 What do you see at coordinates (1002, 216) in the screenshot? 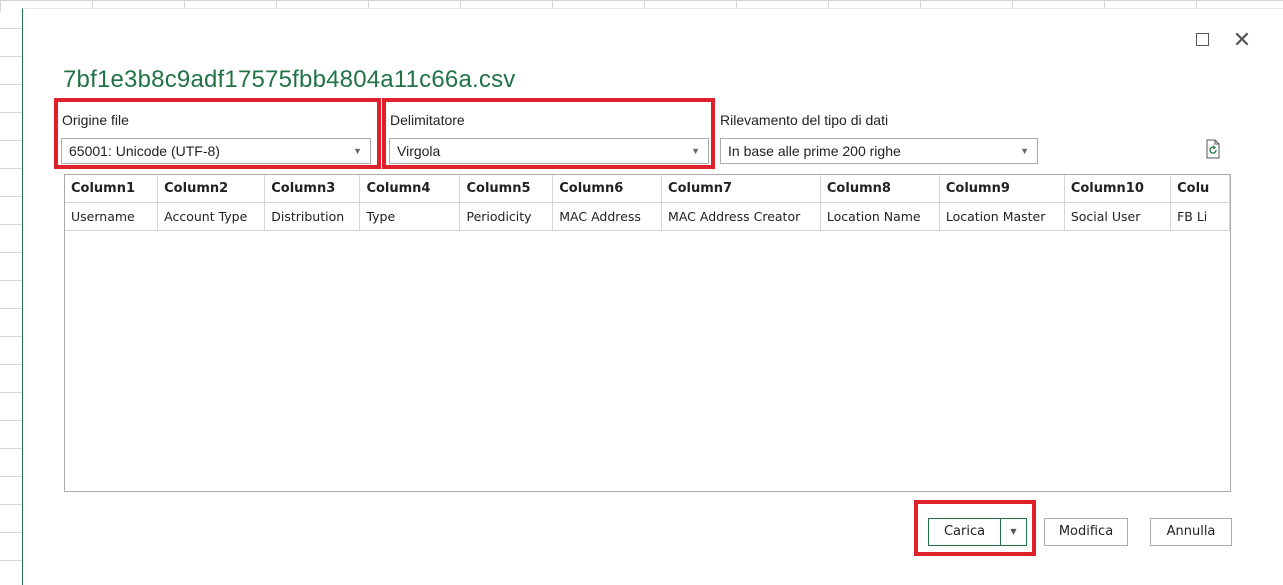
I see `table-cell: Location Master` at bounding box center [1002, 216].